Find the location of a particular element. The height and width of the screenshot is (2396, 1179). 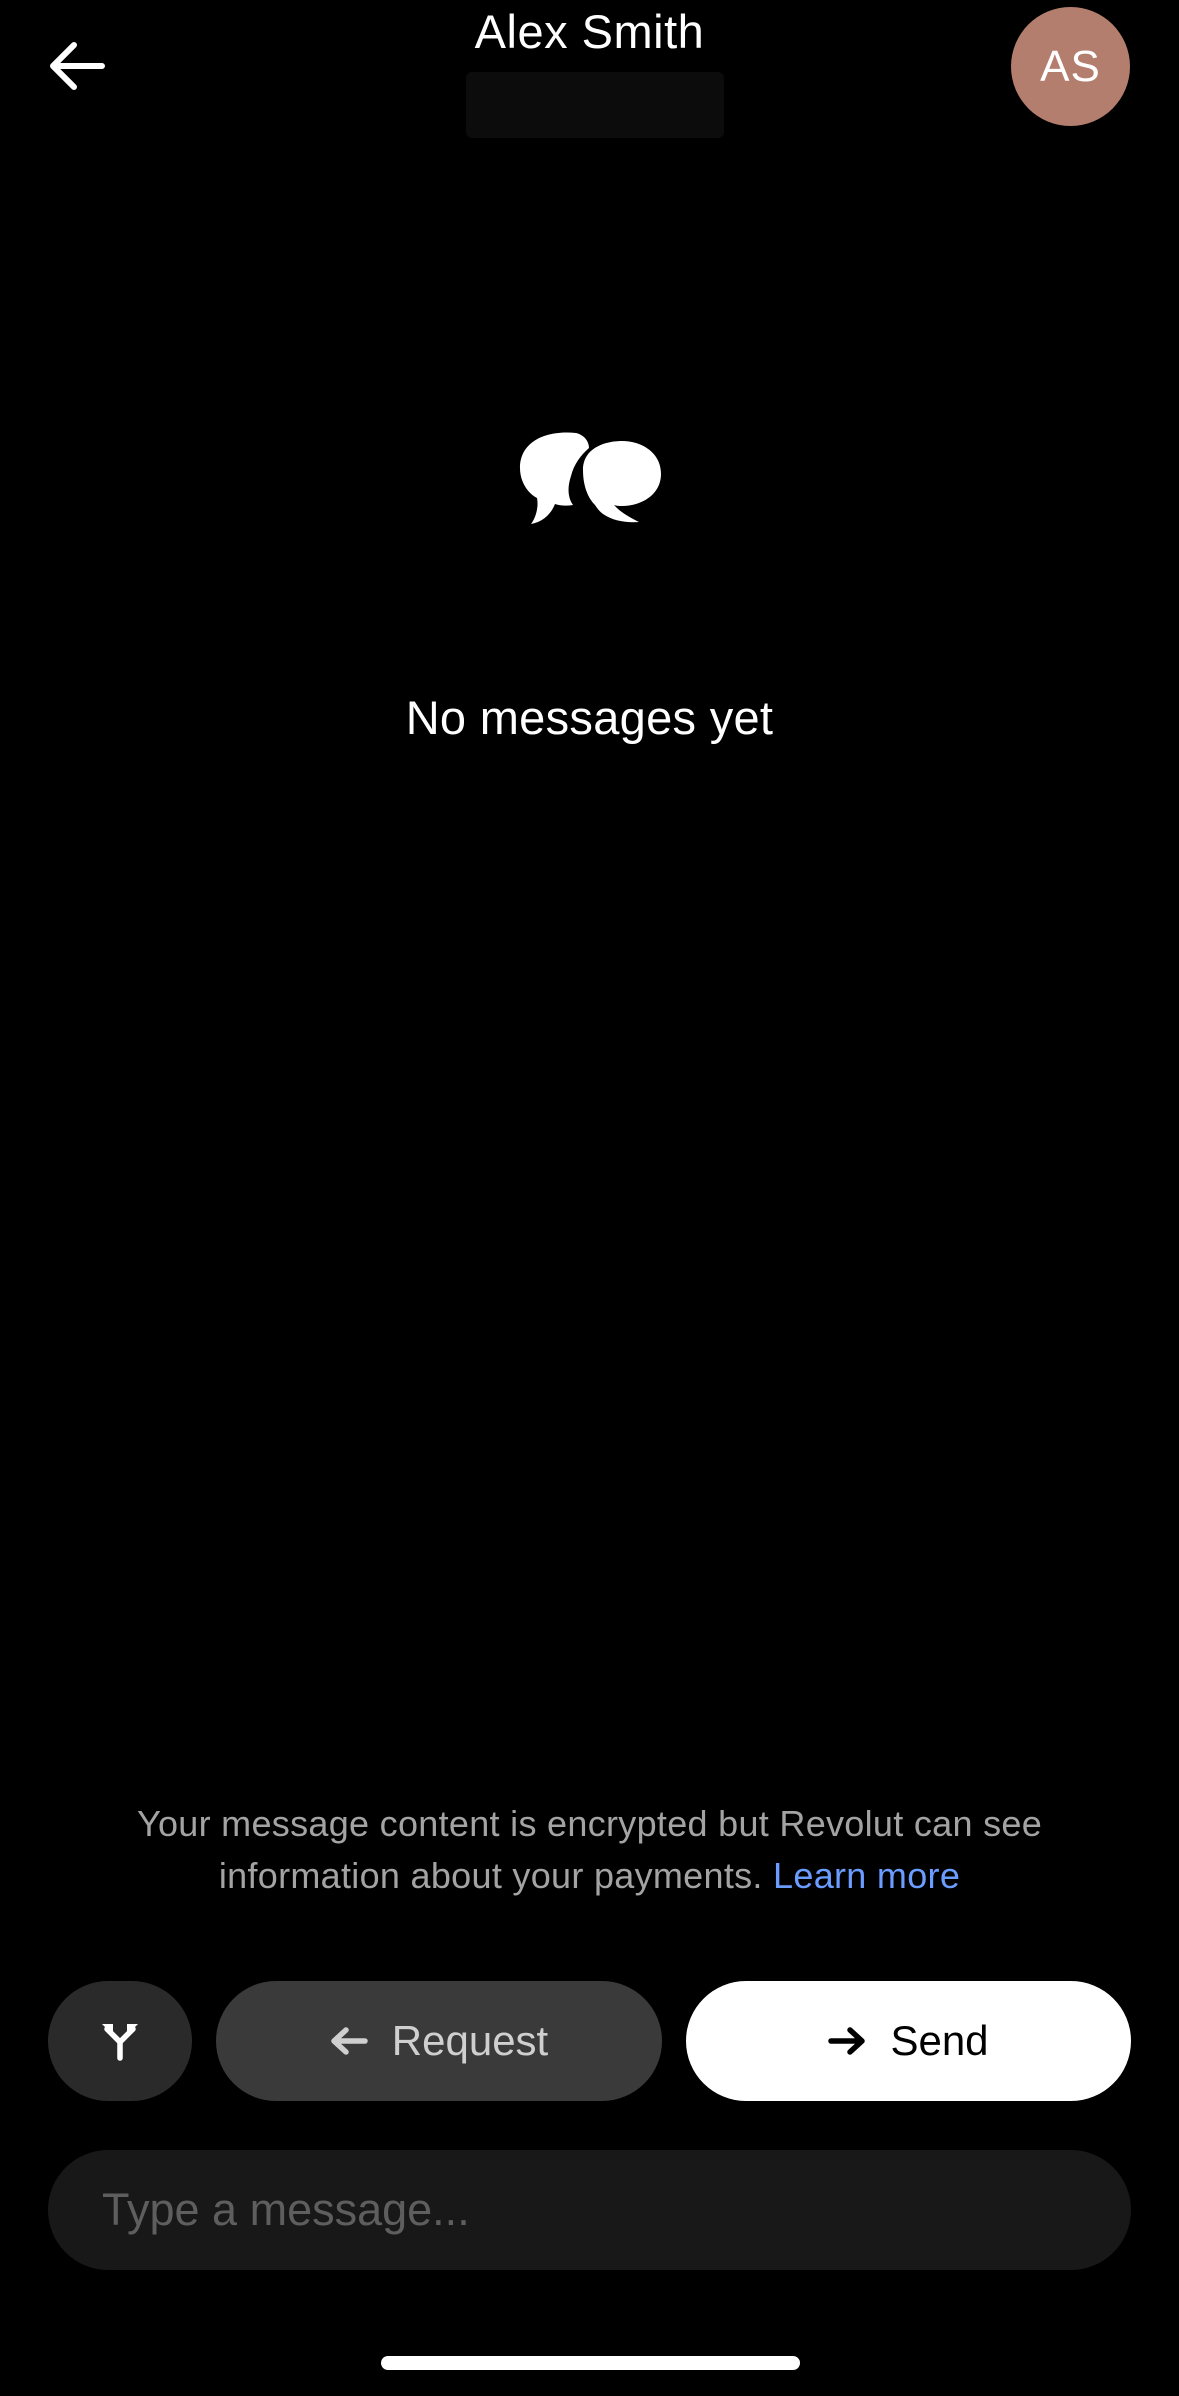

action-bar: Request Send is located at coordinates (589, 2041).